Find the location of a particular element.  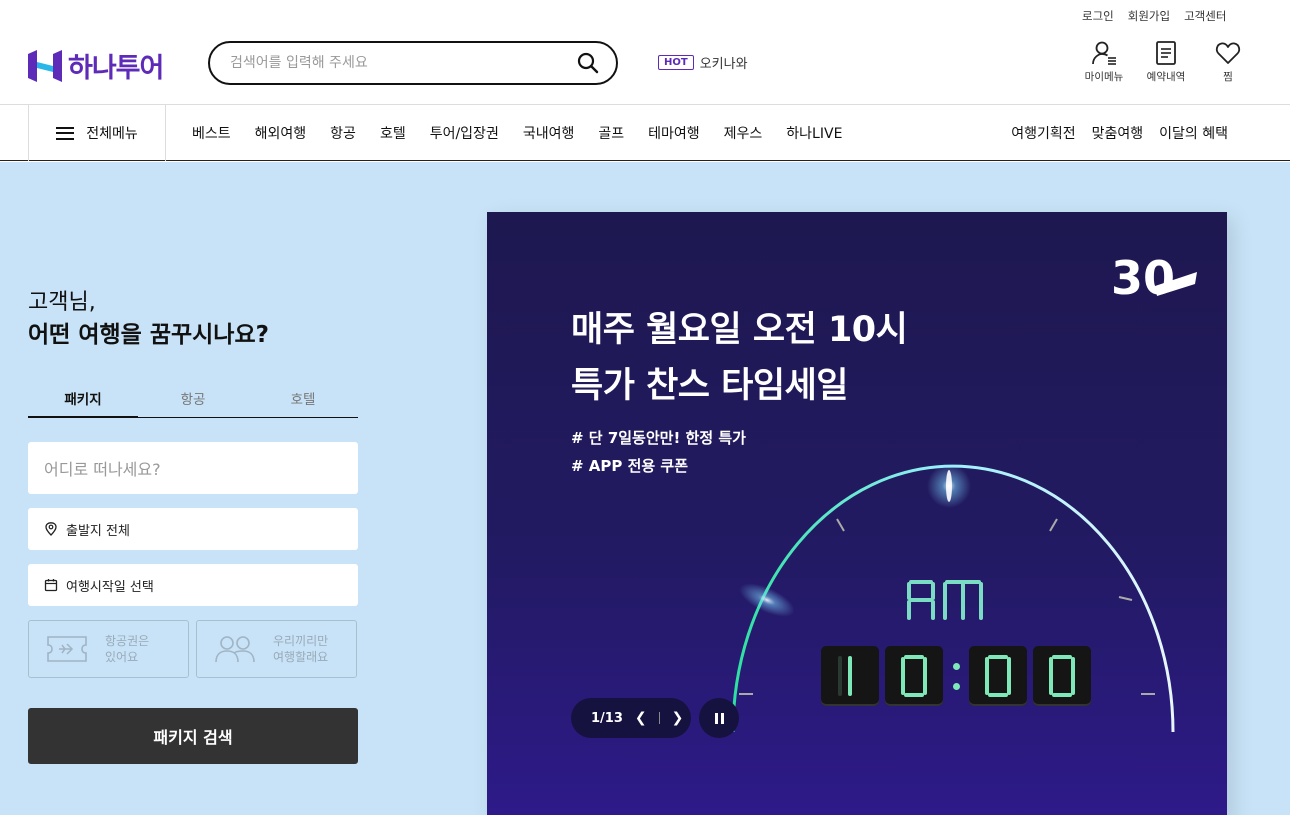

calendar-icon is located at coordinates (51, 585).